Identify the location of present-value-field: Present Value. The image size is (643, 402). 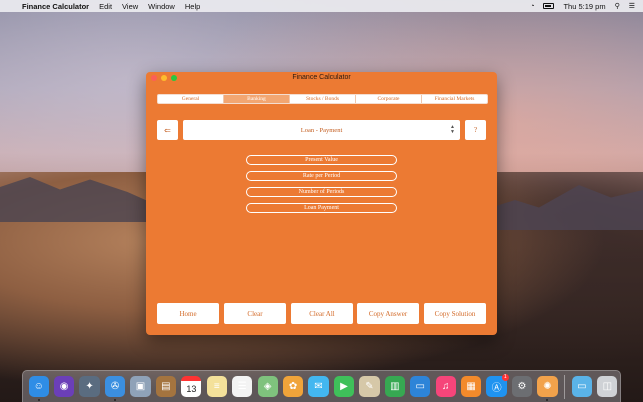
(321, 160).